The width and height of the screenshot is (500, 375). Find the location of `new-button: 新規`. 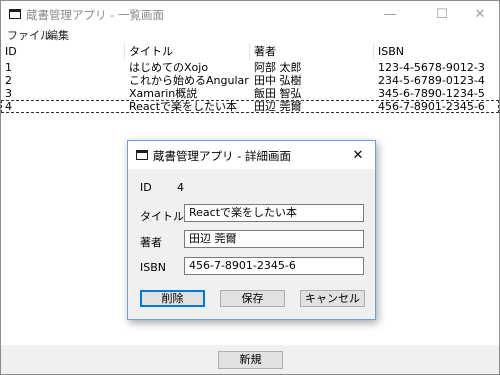

new-button: 新規 is located at coordinates (250, 360).